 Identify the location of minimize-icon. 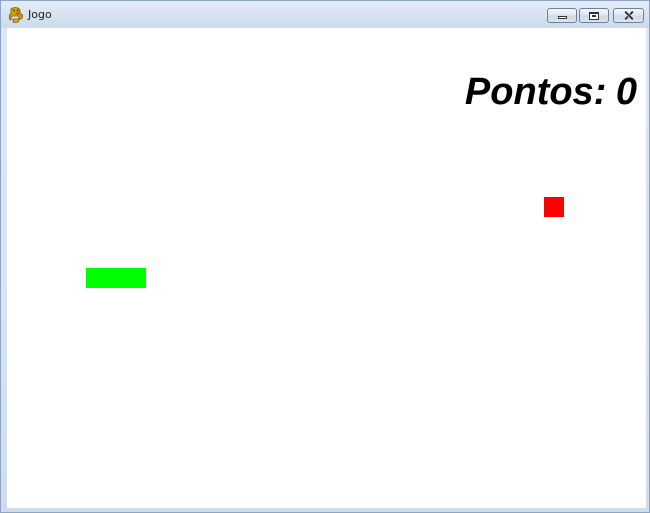
(562, 17).